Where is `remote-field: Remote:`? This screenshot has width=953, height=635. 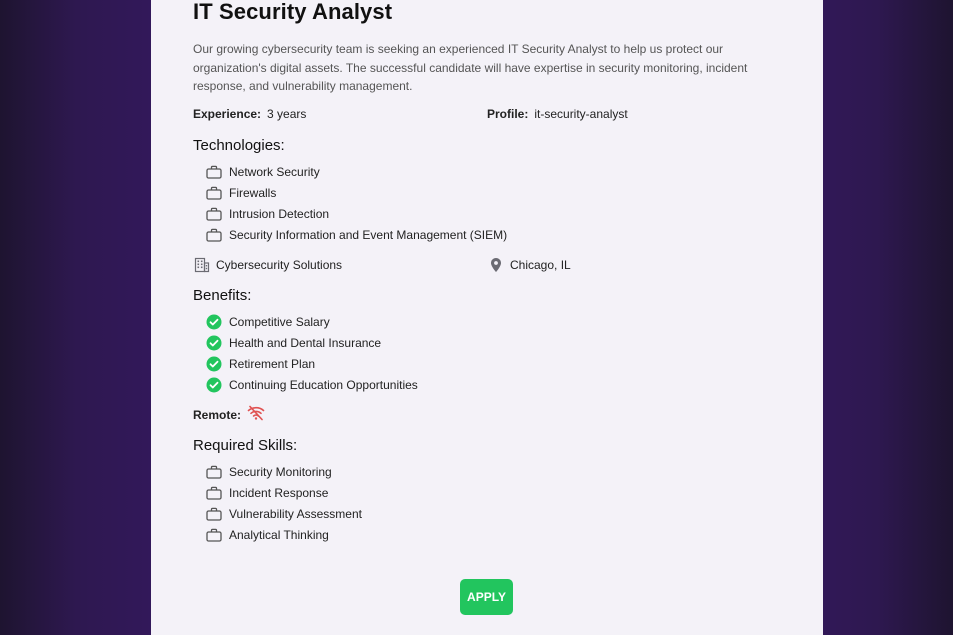 remote-field: Remote: is located at coordinates (229, 414).